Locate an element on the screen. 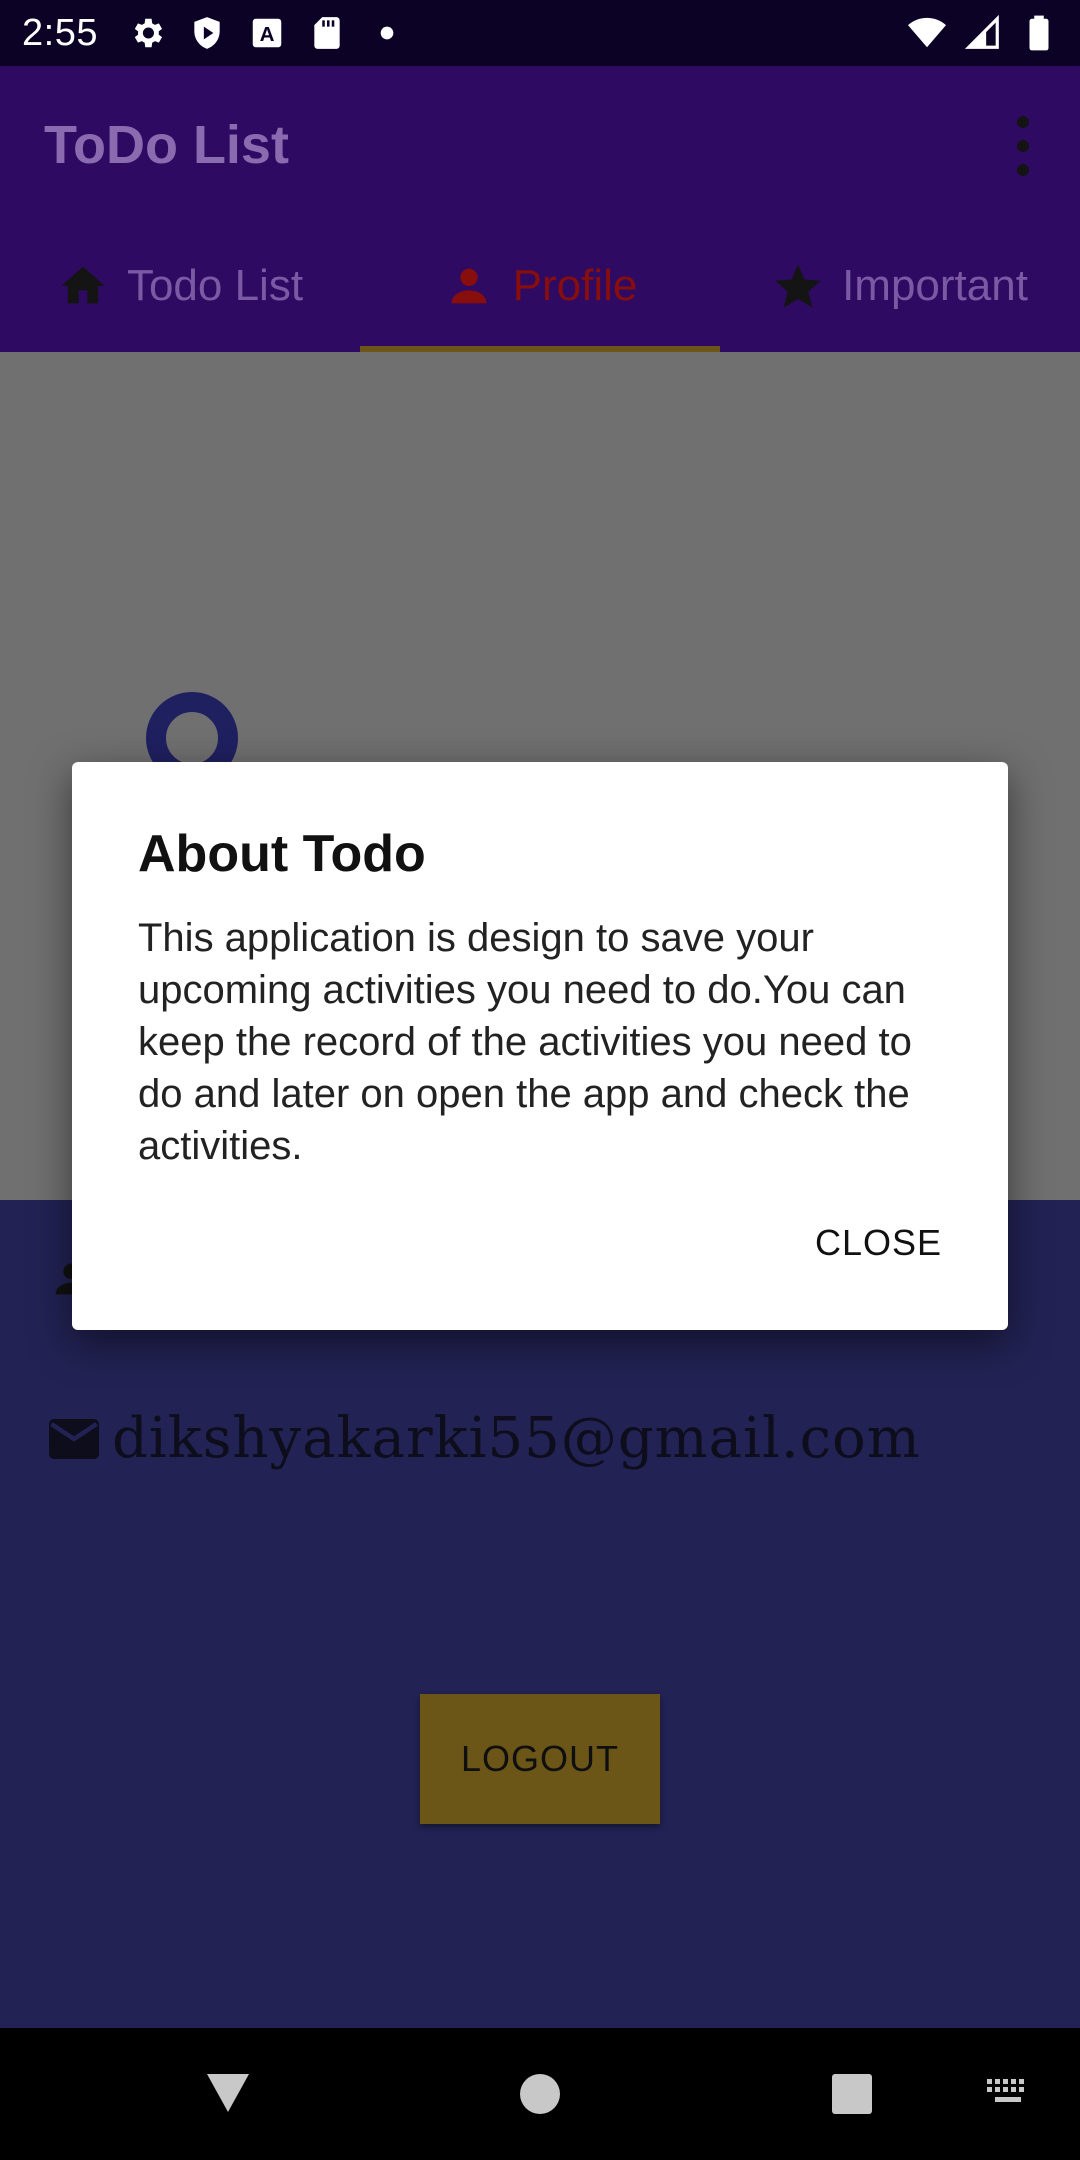  status-left-icons: A is located at coordinates (267, 33).